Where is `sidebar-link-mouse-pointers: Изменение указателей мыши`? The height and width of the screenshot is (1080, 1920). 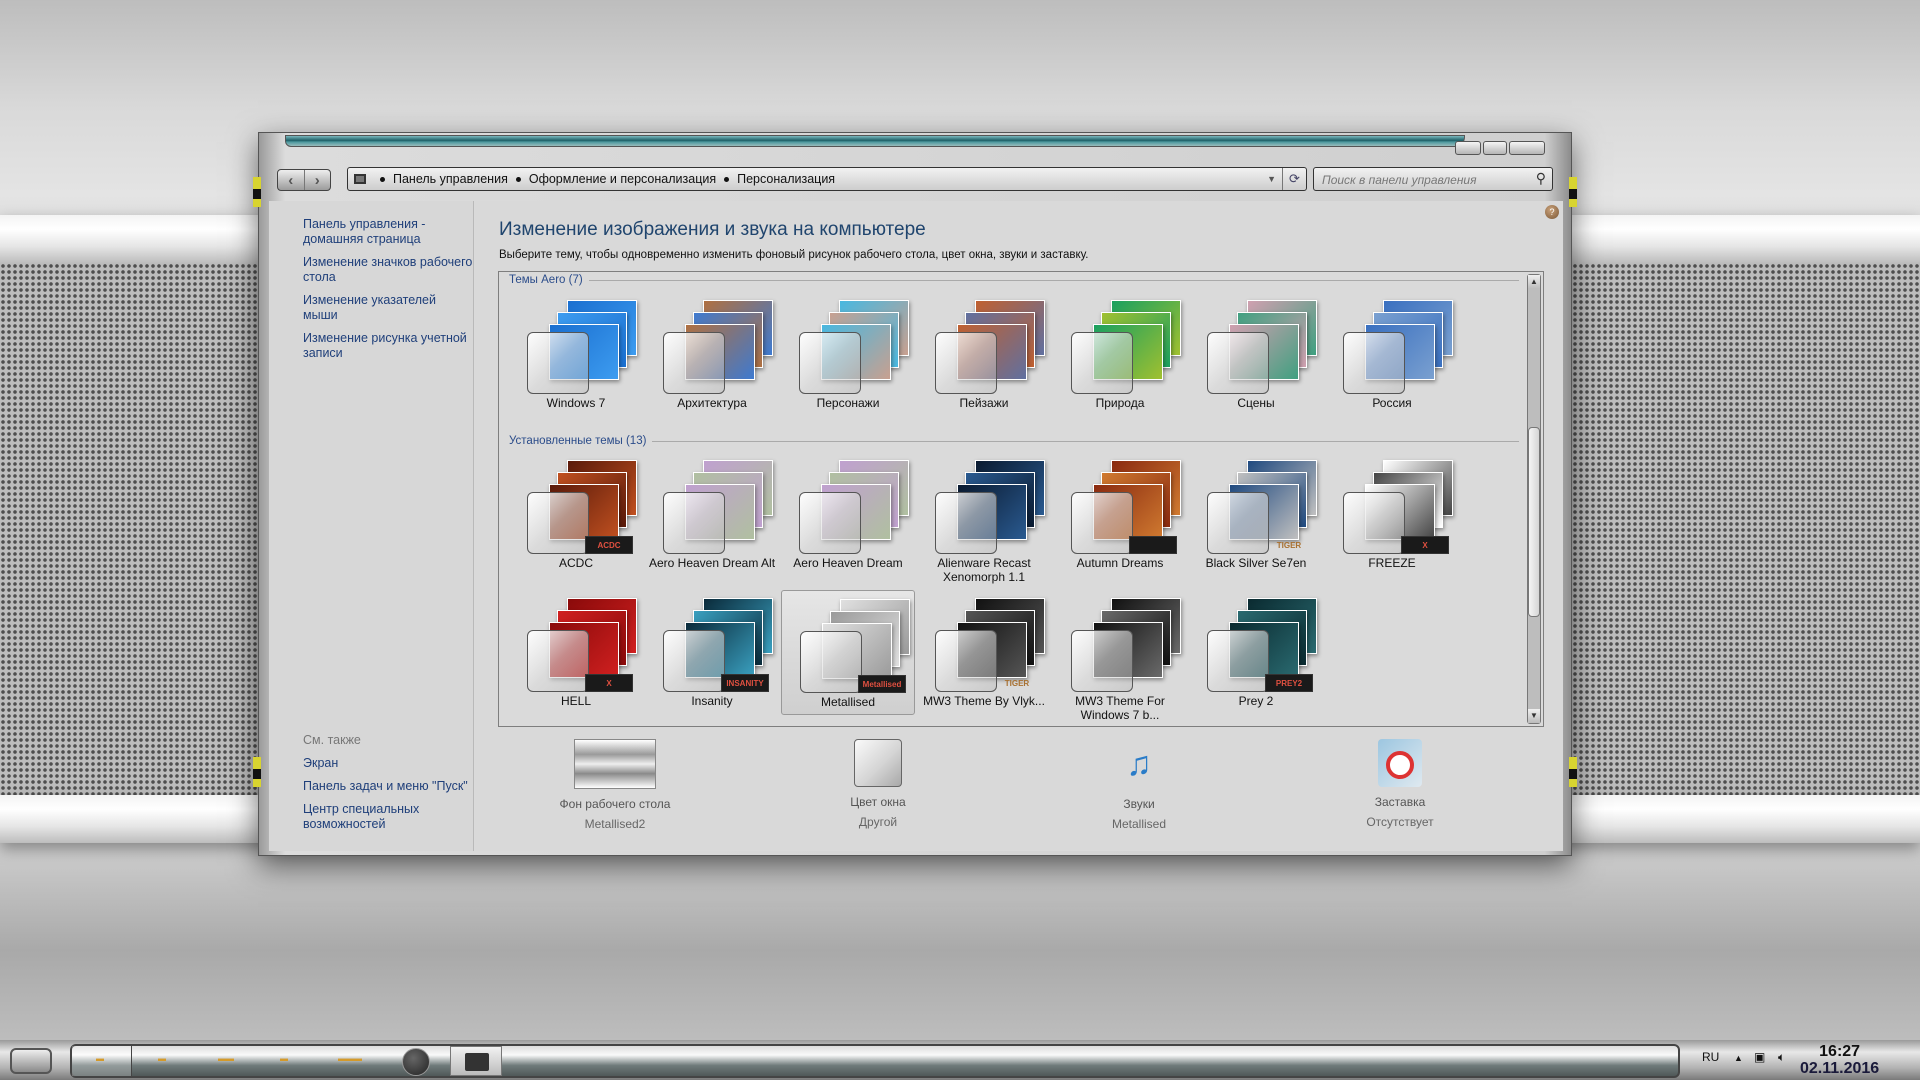 sidebar-link-mouse-pointers: Изменение указателей мыши is located at coordinates (388, 308).